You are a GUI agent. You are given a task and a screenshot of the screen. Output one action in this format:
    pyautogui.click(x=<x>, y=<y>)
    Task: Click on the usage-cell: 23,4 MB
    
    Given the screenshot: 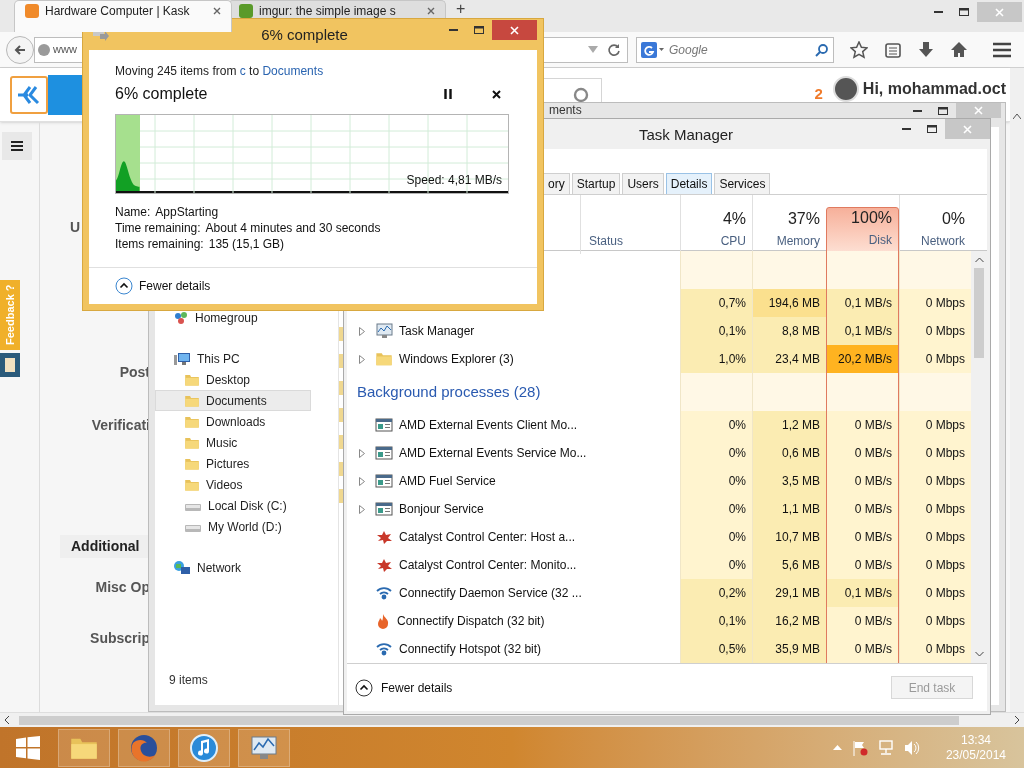 What is the action you would take?
    pyautogui.click(x=789, y=359)
    